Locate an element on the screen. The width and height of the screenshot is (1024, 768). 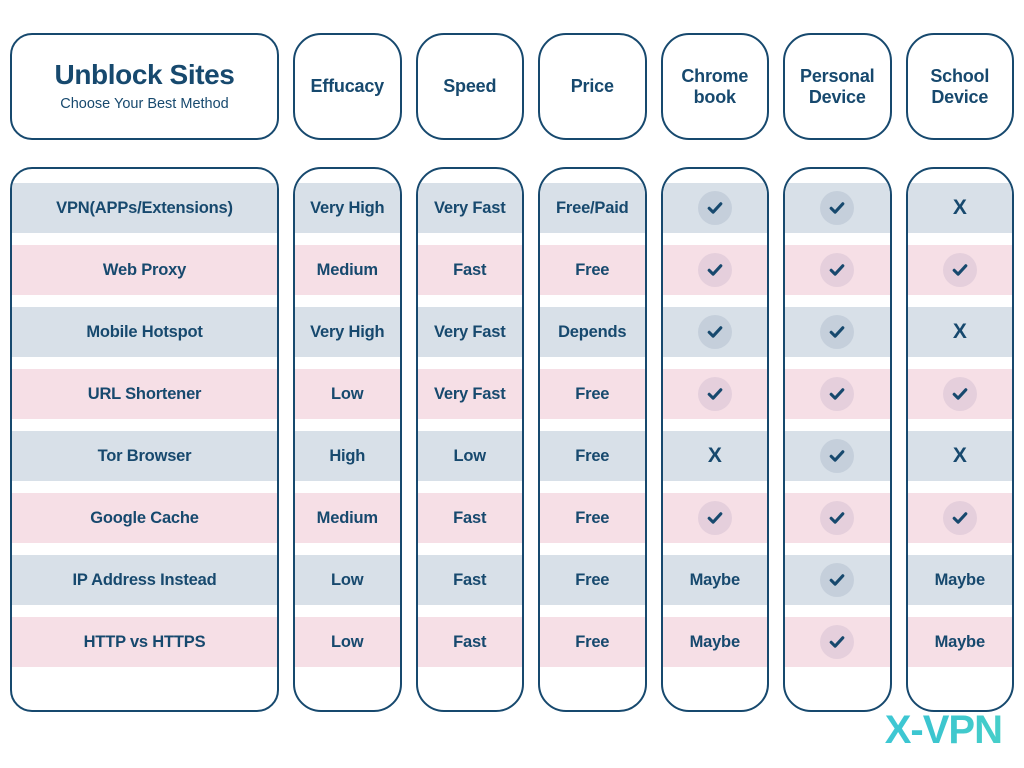
column-header-label: School Device is located at coordinates (960, 86).